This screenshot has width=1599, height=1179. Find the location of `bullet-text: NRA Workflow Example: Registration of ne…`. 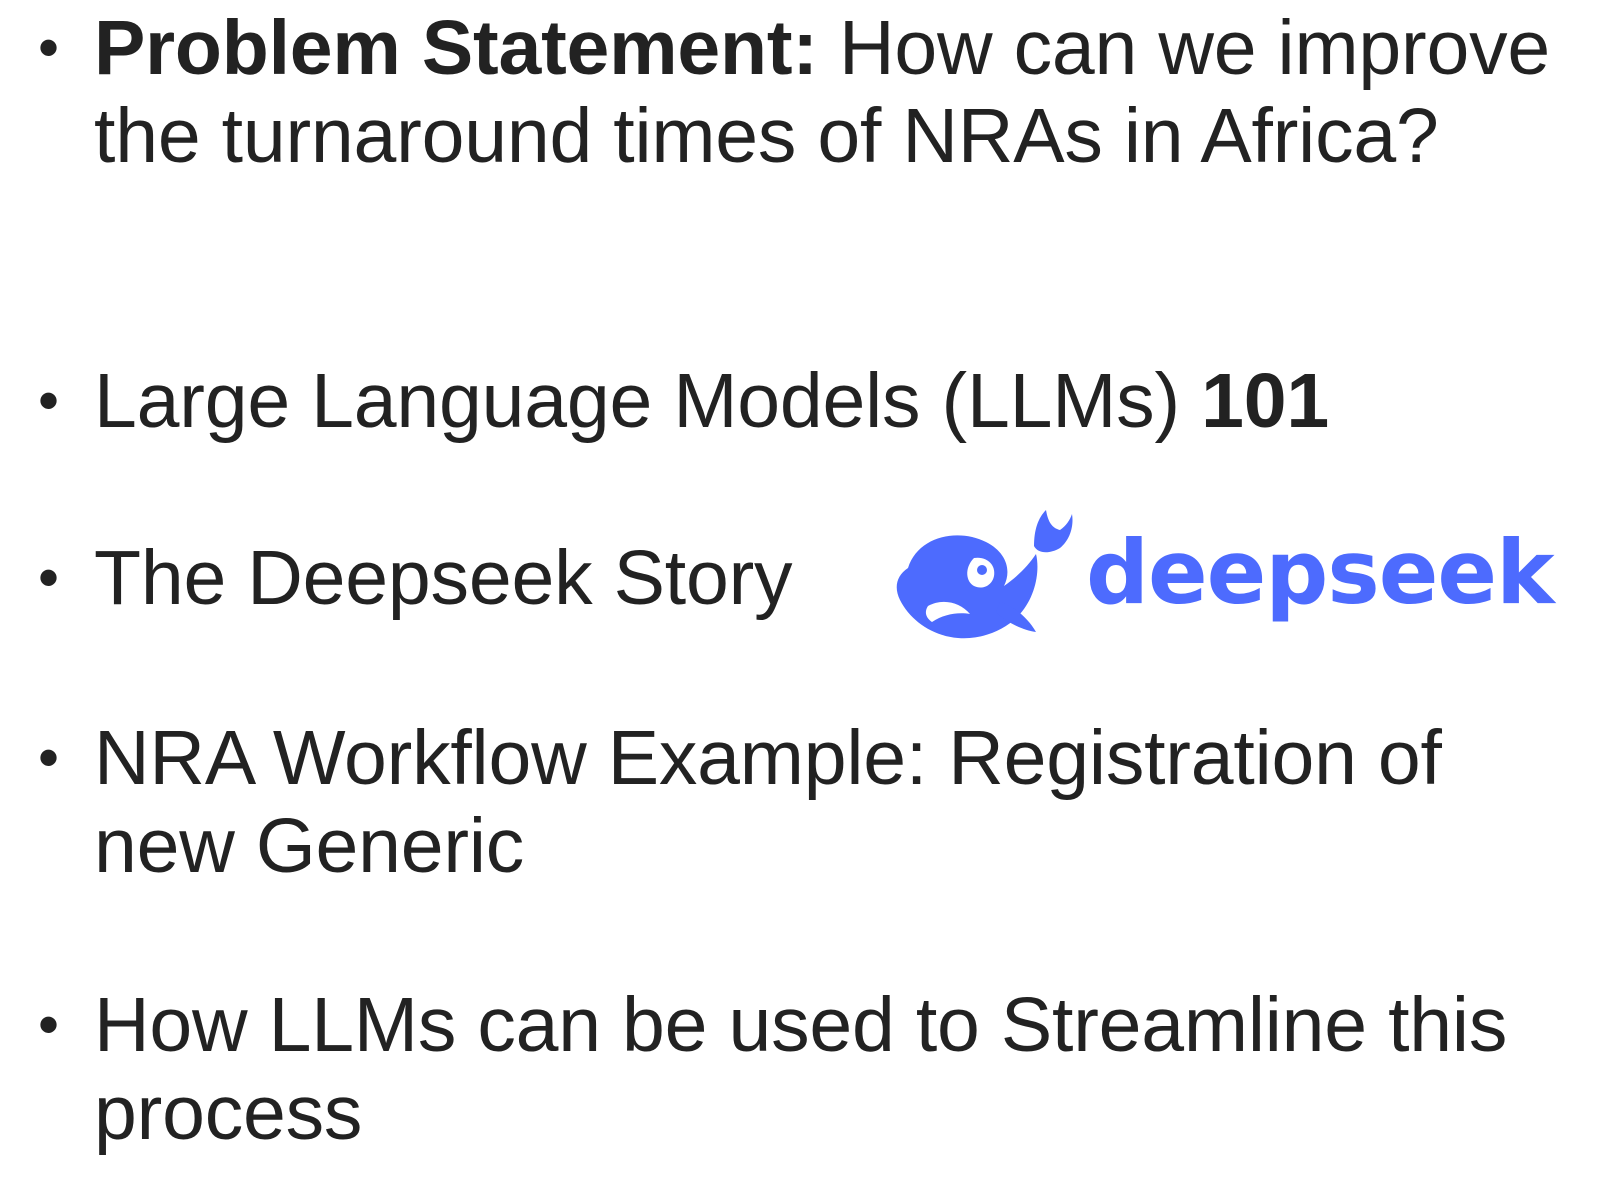

bullet-text: NRA Workflow Example: Registration of ne… is located at coordinates (834, 802).